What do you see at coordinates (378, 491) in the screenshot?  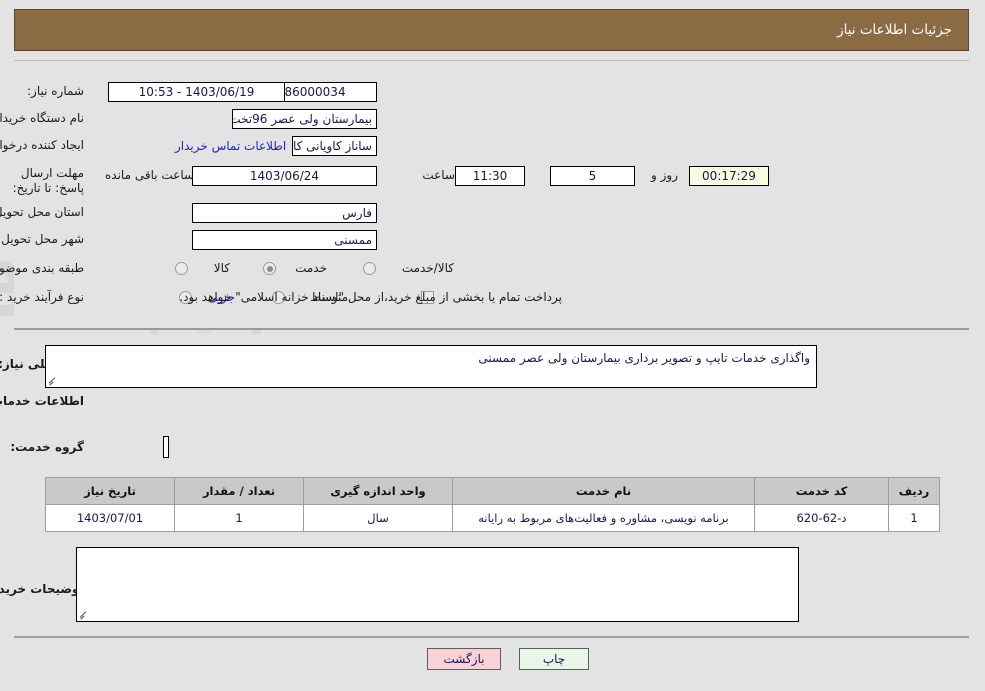 I see `th-unit: واحد اندازه گیری` at bounding box center [378, 491].